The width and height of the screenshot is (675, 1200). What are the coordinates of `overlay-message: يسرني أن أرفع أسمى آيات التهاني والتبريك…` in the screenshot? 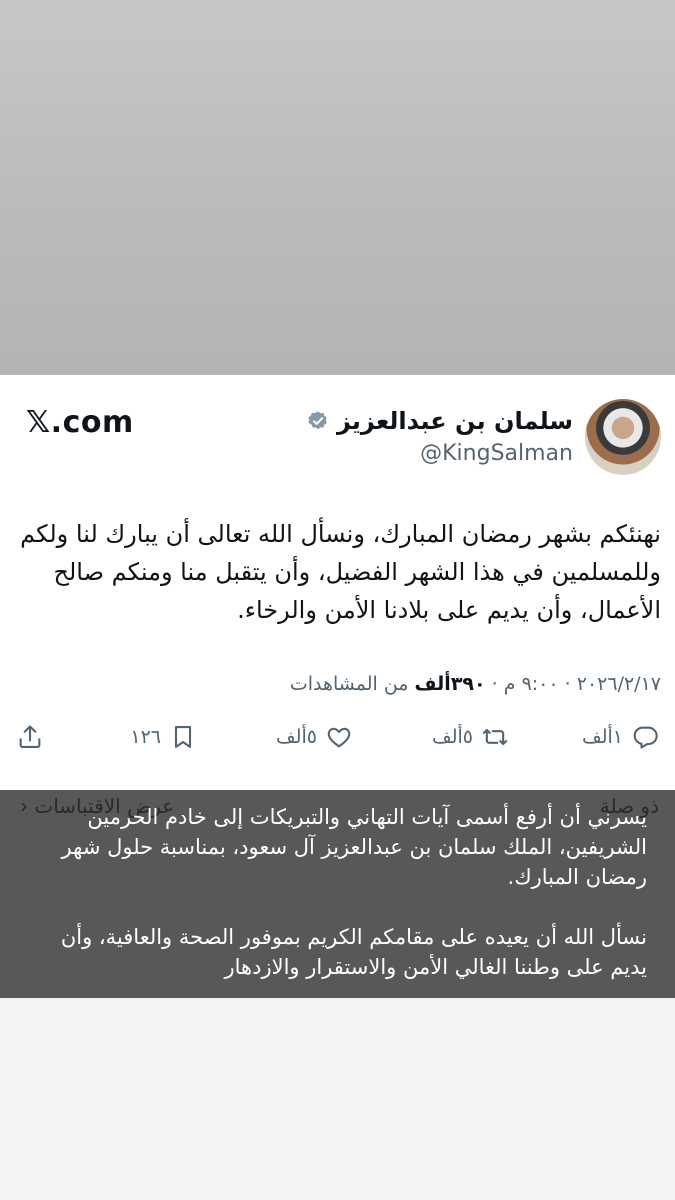 It's located at (353, 892).